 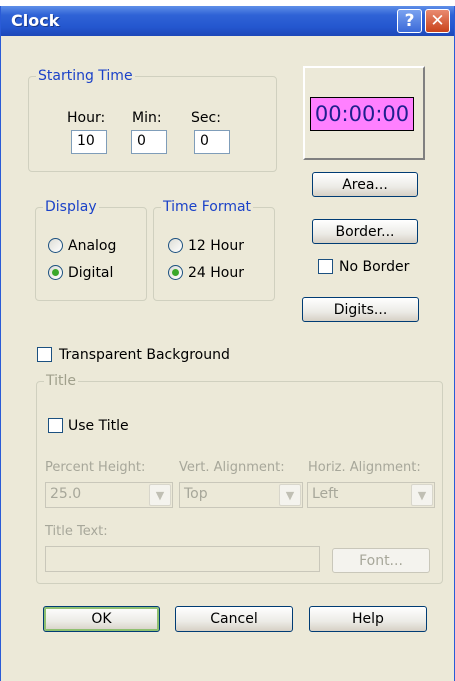 What do you see at coordinates (86, 118) in the screenshot?
I see `hour-label: Hour:` at bounding box center [86, 118].